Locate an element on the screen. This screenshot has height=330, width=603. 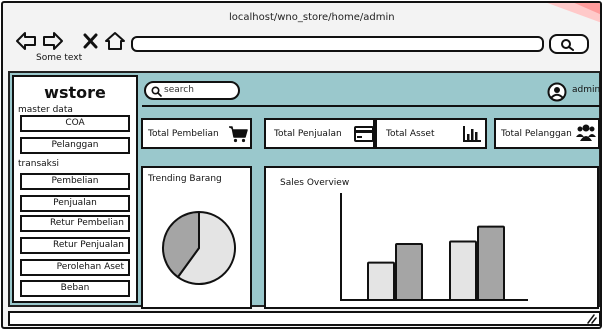
users-icon is located at coordinates (586, 132).